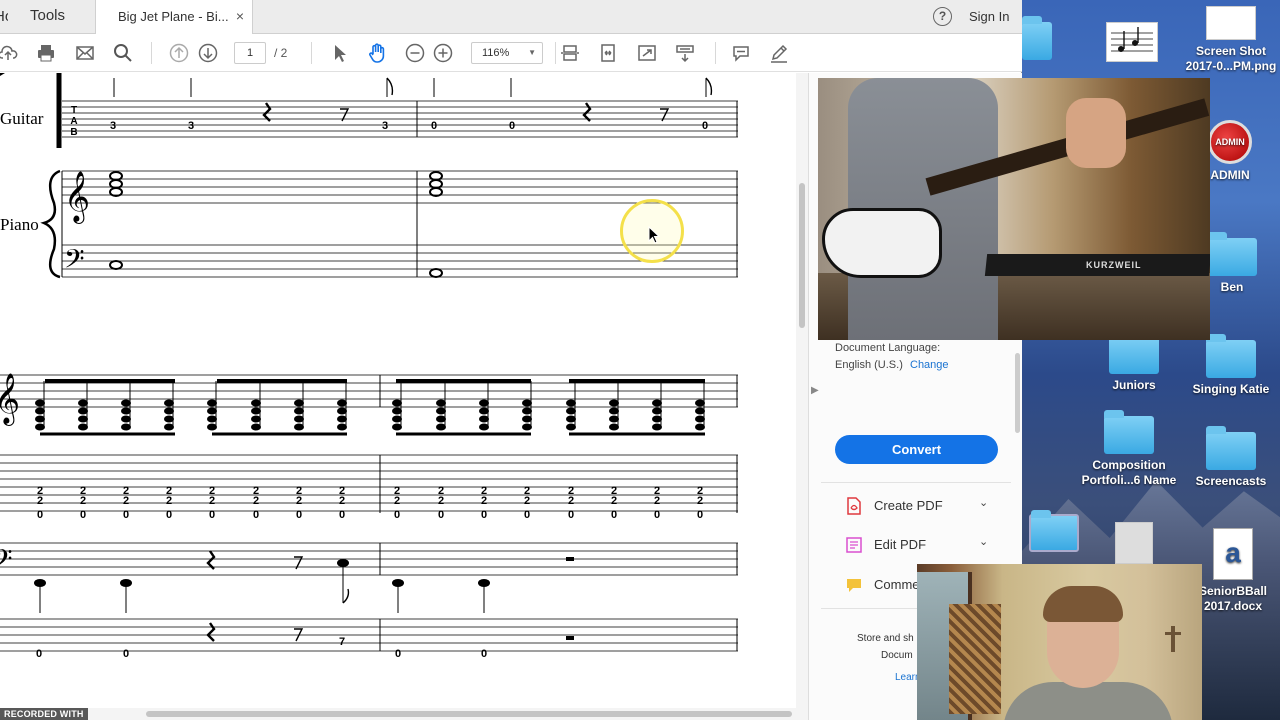 Image resolution: width=1280 pixels, height=720 pixels. I want to click on change-language-link: Change, so click(929, 365).